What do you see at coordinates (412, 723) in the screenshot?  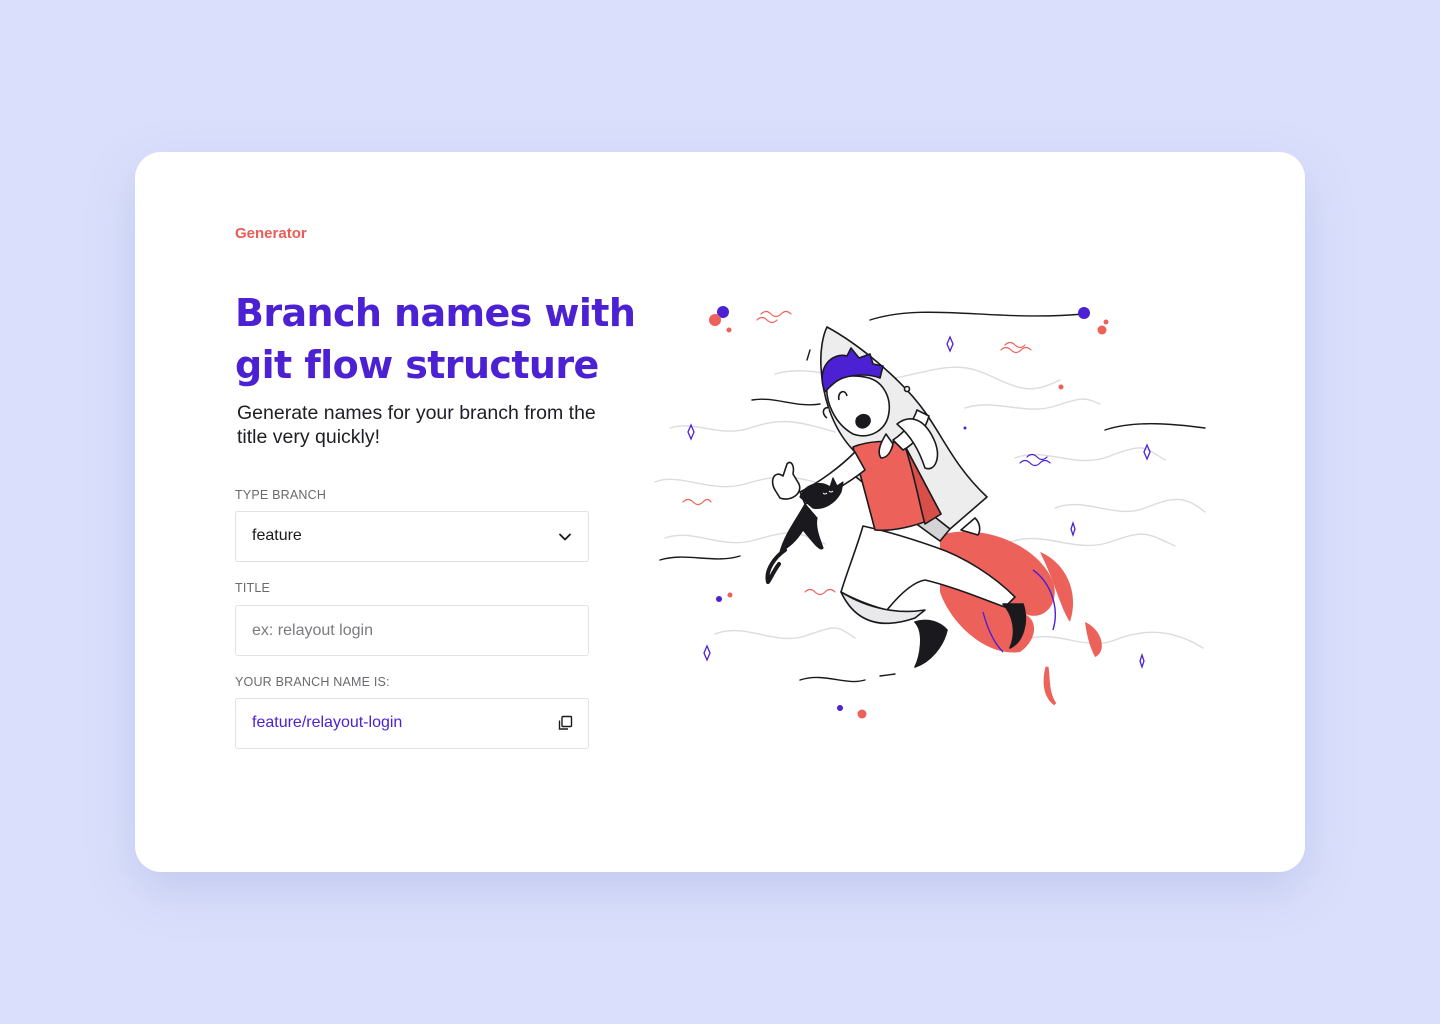 I see `branch-name-output: feature/relayout-login` at bounding box center [412, 723].